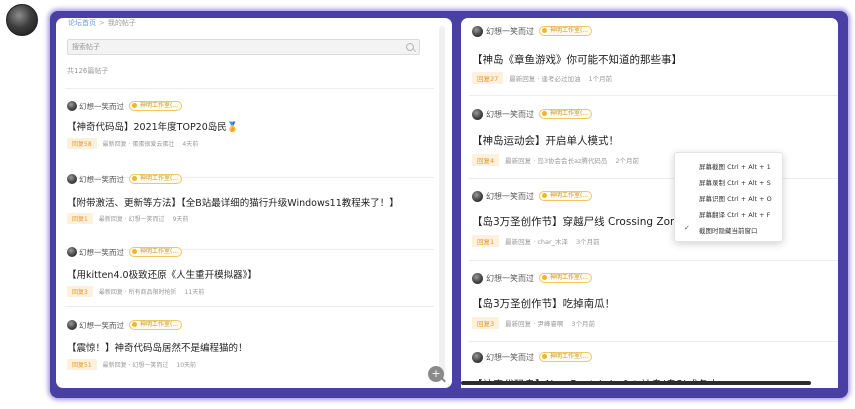  Describe the element at coordinates (442, 203) in the screenshot. I see `scrollbar` at that location.